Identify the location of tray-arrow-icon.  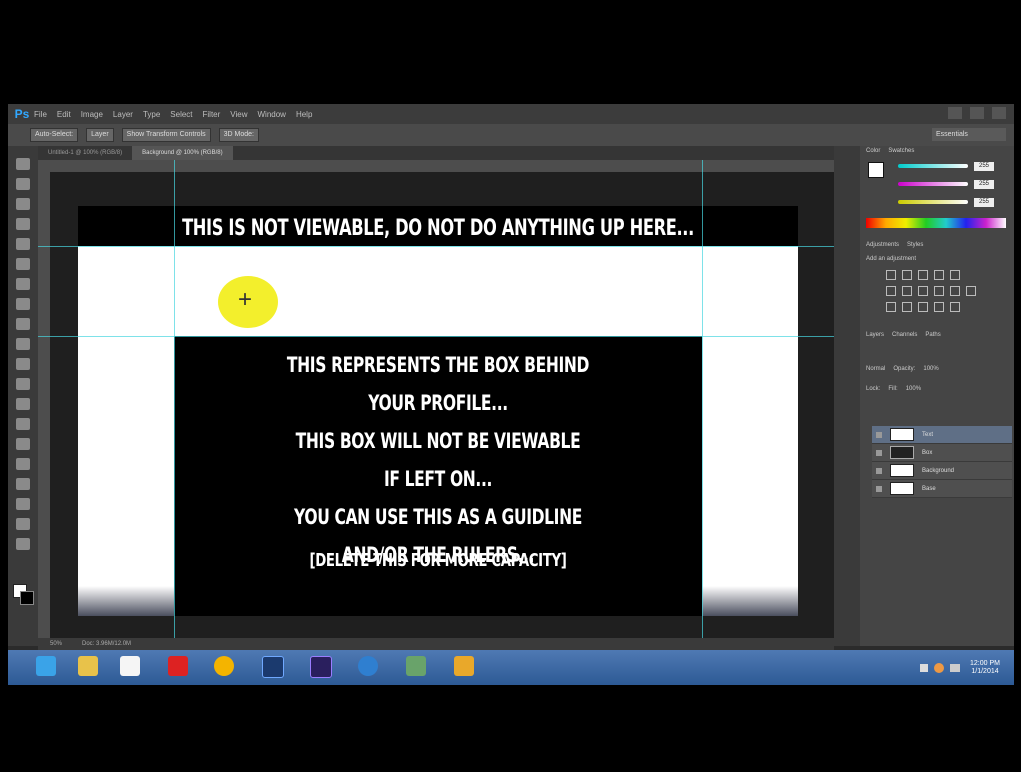
(924, 668).